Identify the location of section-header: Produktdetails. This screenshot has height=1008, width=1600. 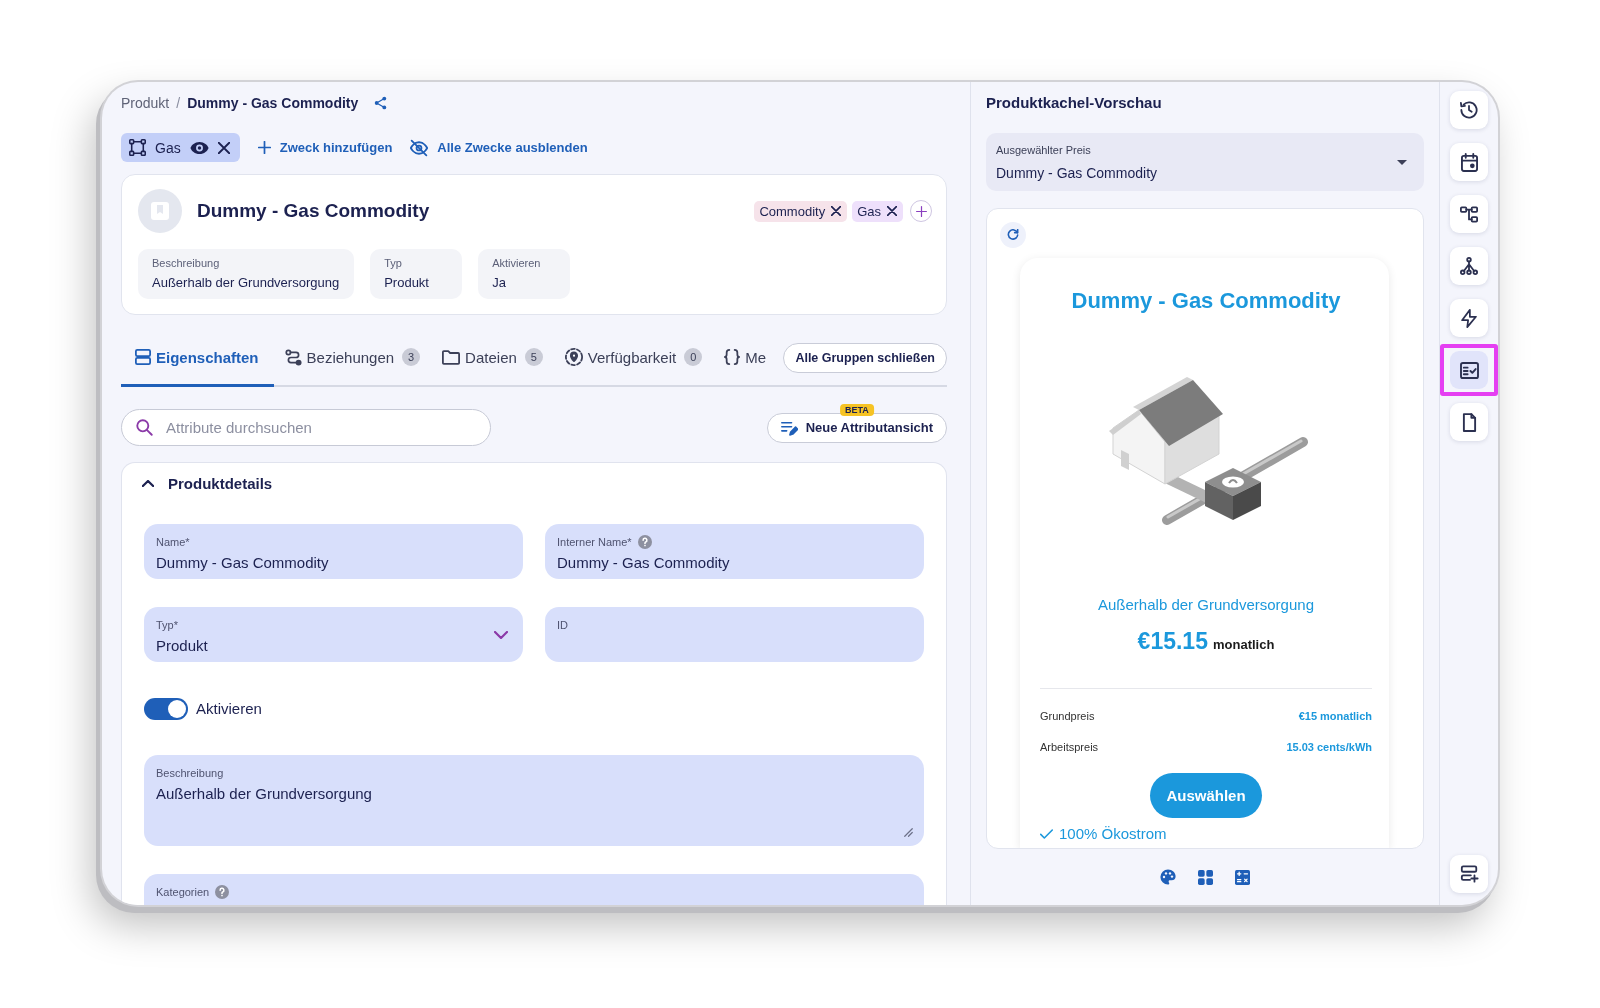
(207, 483).